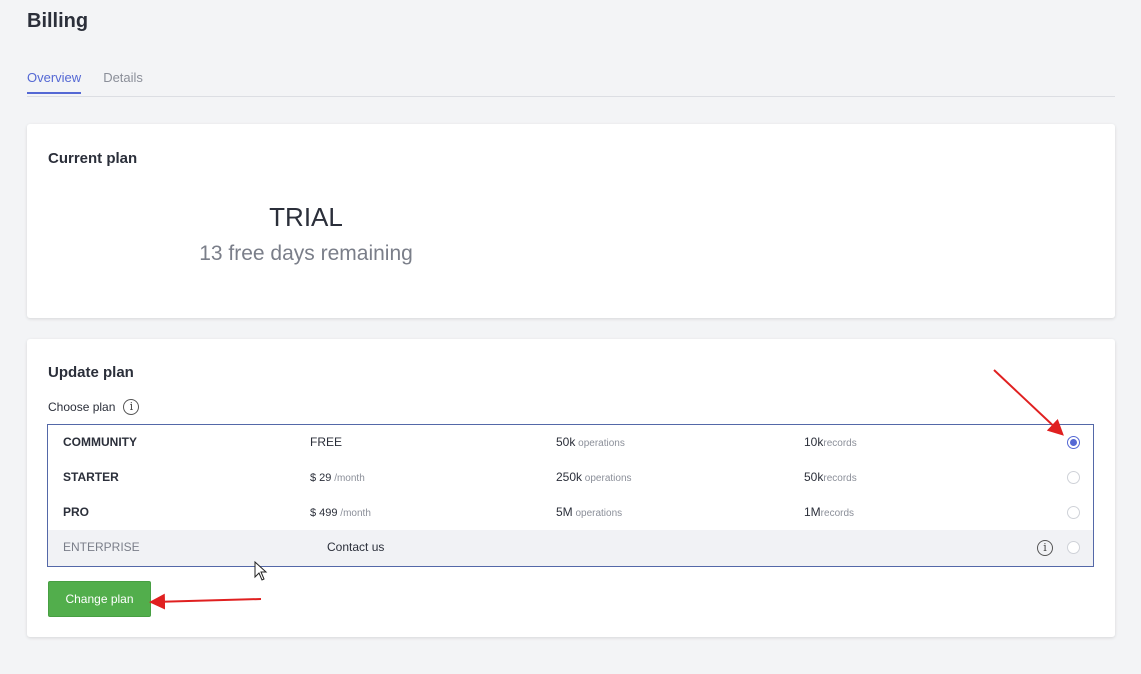 This screenshot has height=674, width=1141. I want to click on plan-operations-value: 50k, so click(566, 442).